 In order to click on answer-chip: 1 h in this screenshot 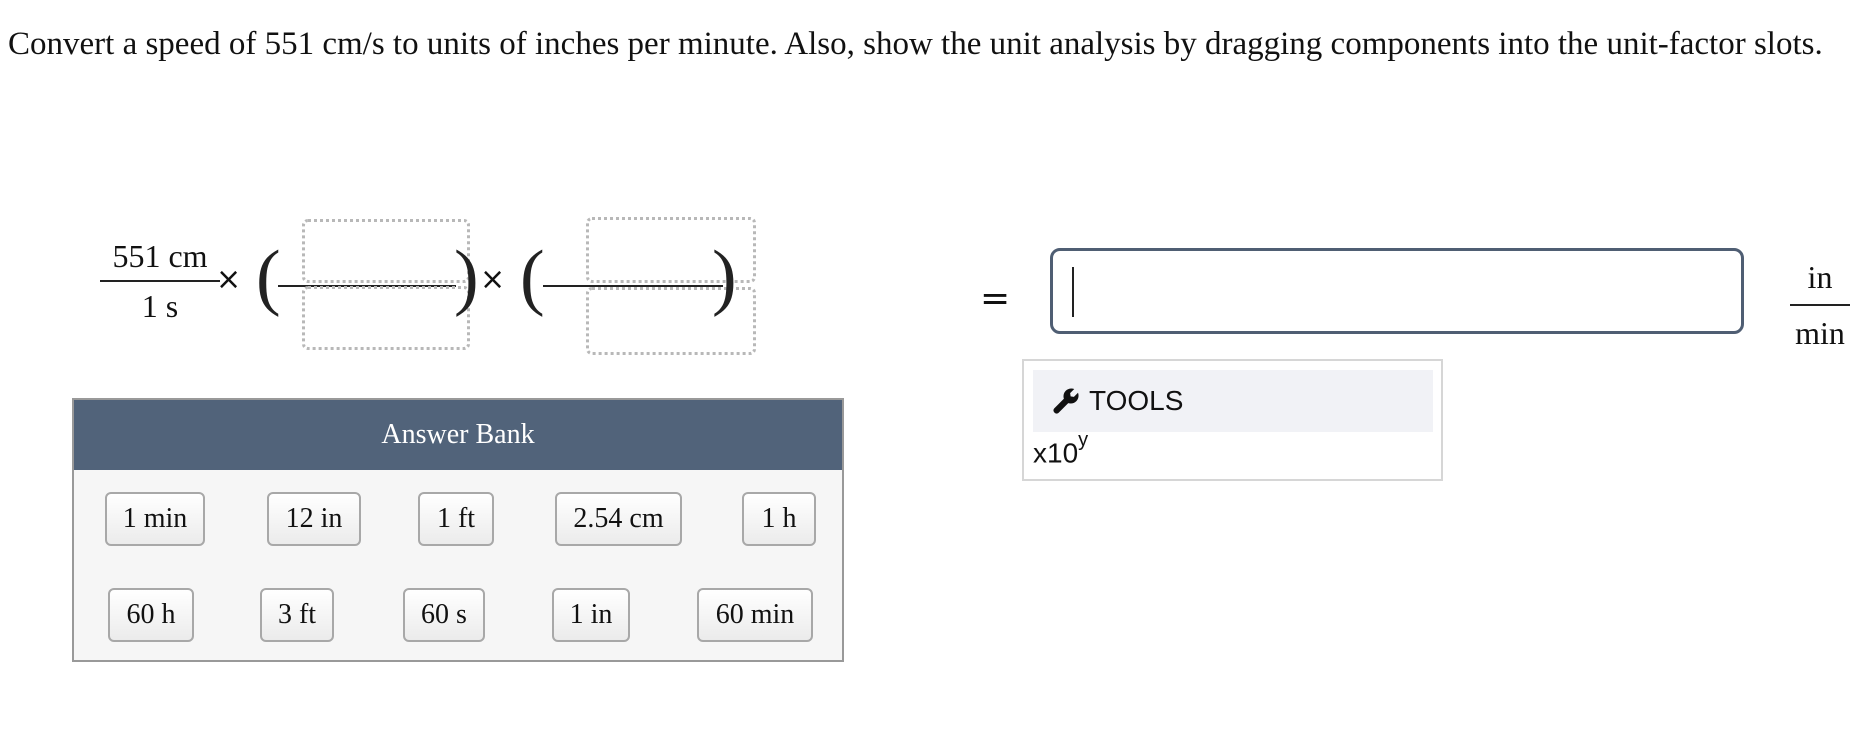, I will do `click(779, 519)`.